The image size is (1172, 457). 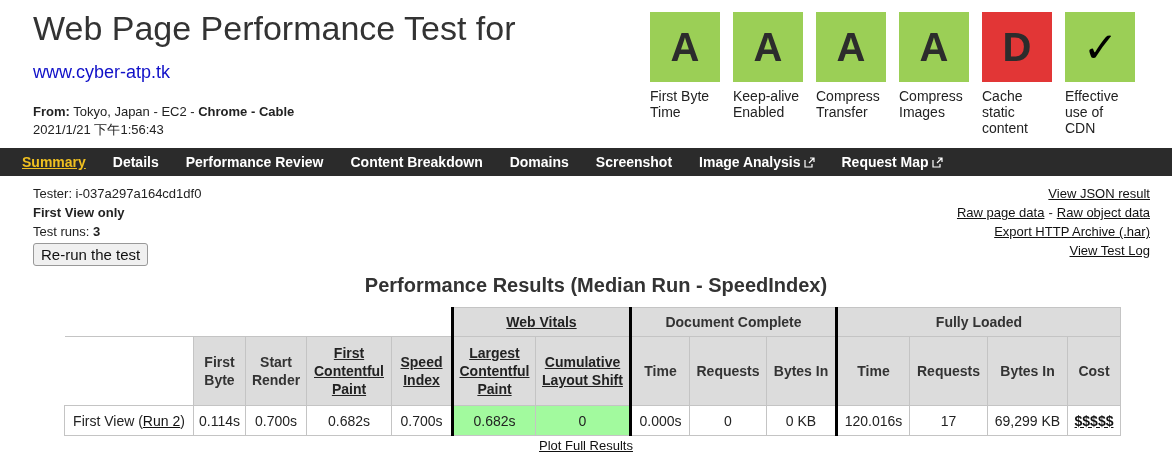 I want to click on table-cell: 0.000s, so click(x=660, y=420).